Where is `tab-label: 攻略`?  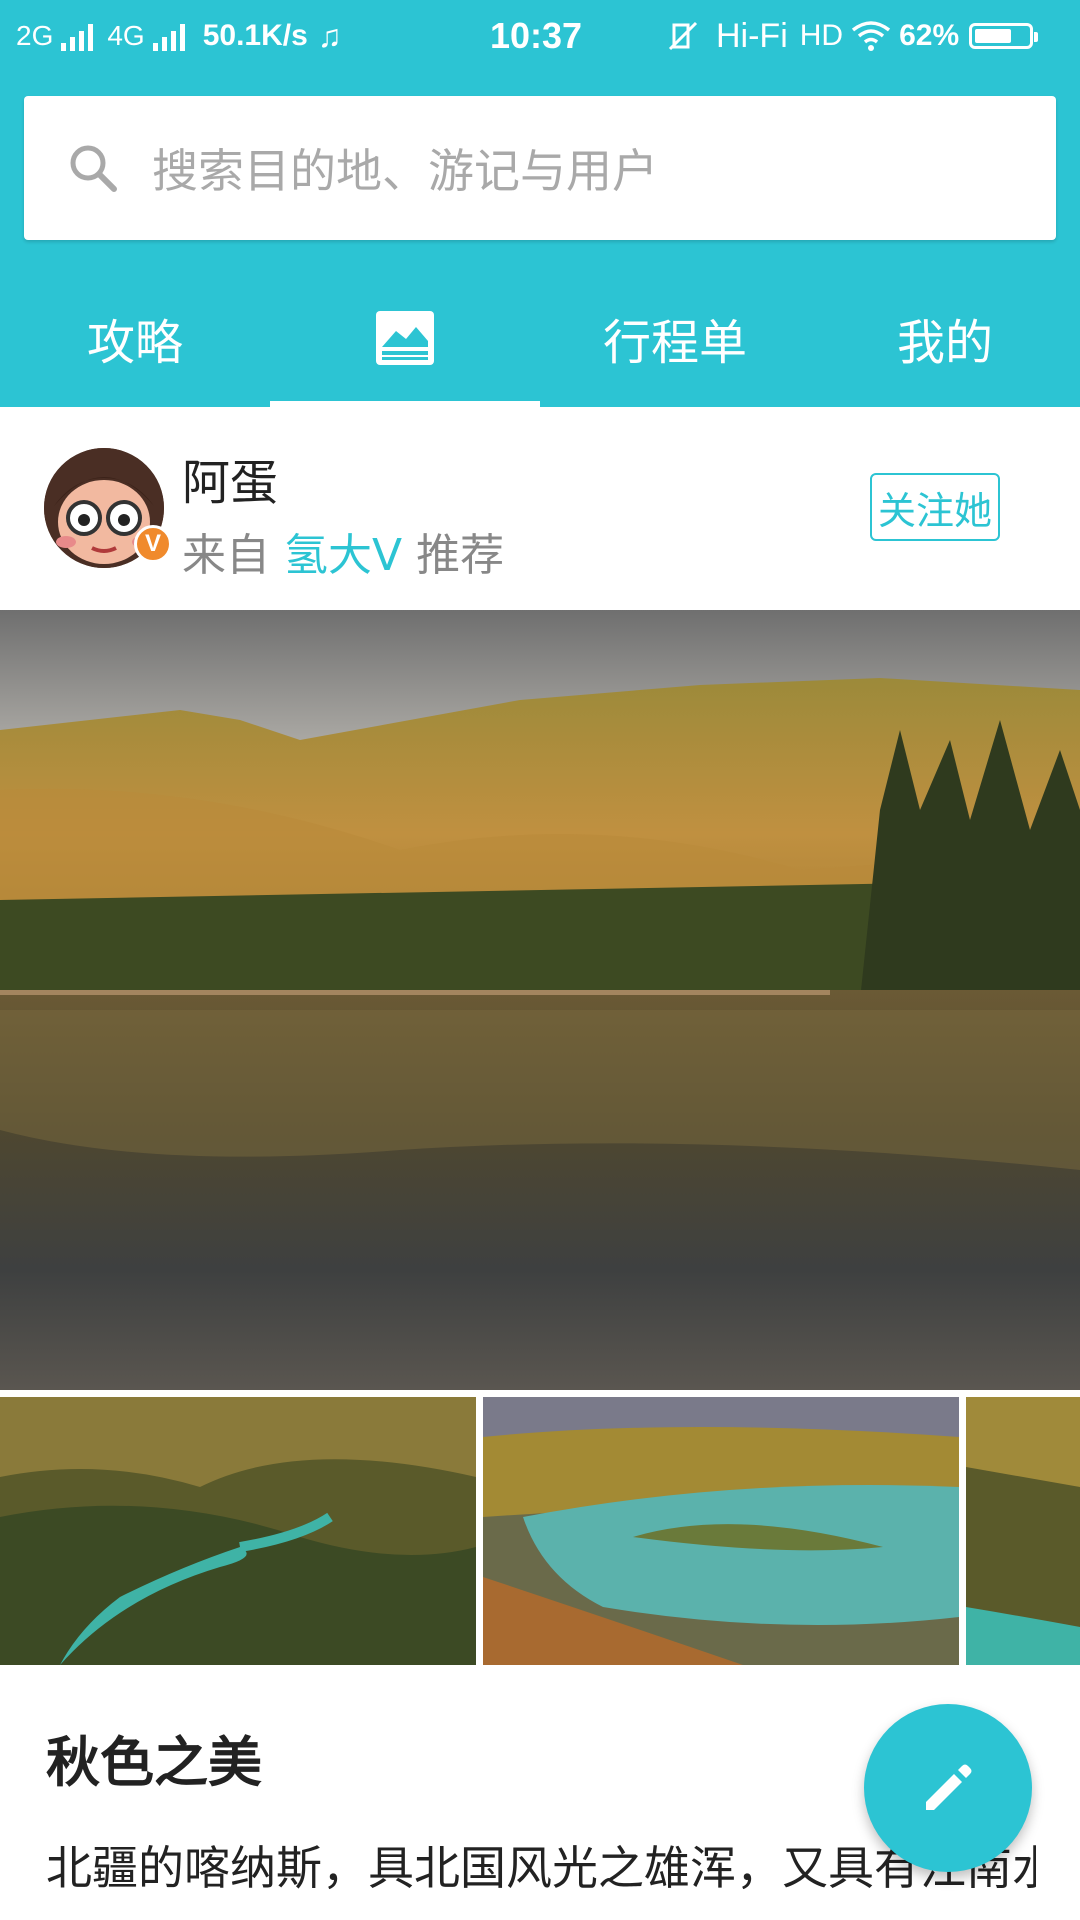 tab-label: 攻略 is located at coordinates (134, 342).